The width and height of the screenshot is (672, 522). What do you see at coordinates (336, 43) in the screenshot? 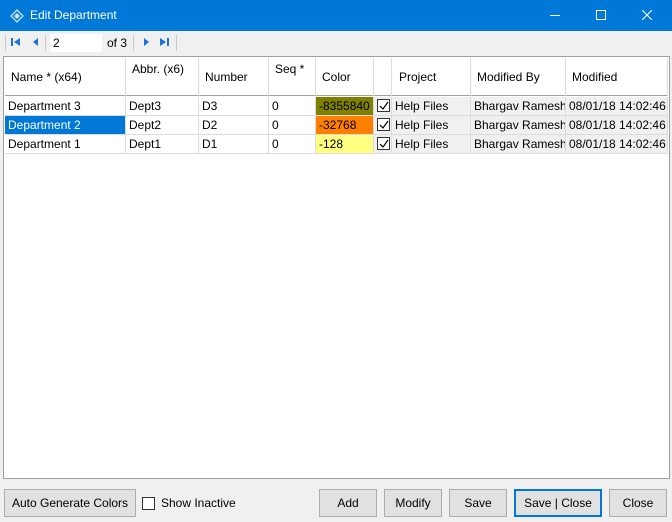
I see `record-navigator: of 3` at bounding box center [336, 43].